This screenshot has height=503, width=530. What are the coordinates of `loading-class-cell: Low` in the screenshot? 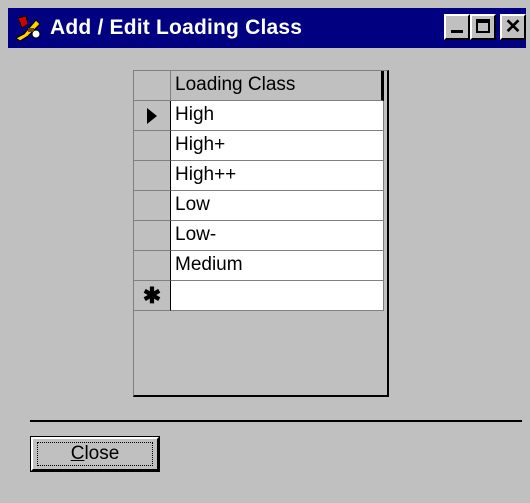 It's located at (277, 206).